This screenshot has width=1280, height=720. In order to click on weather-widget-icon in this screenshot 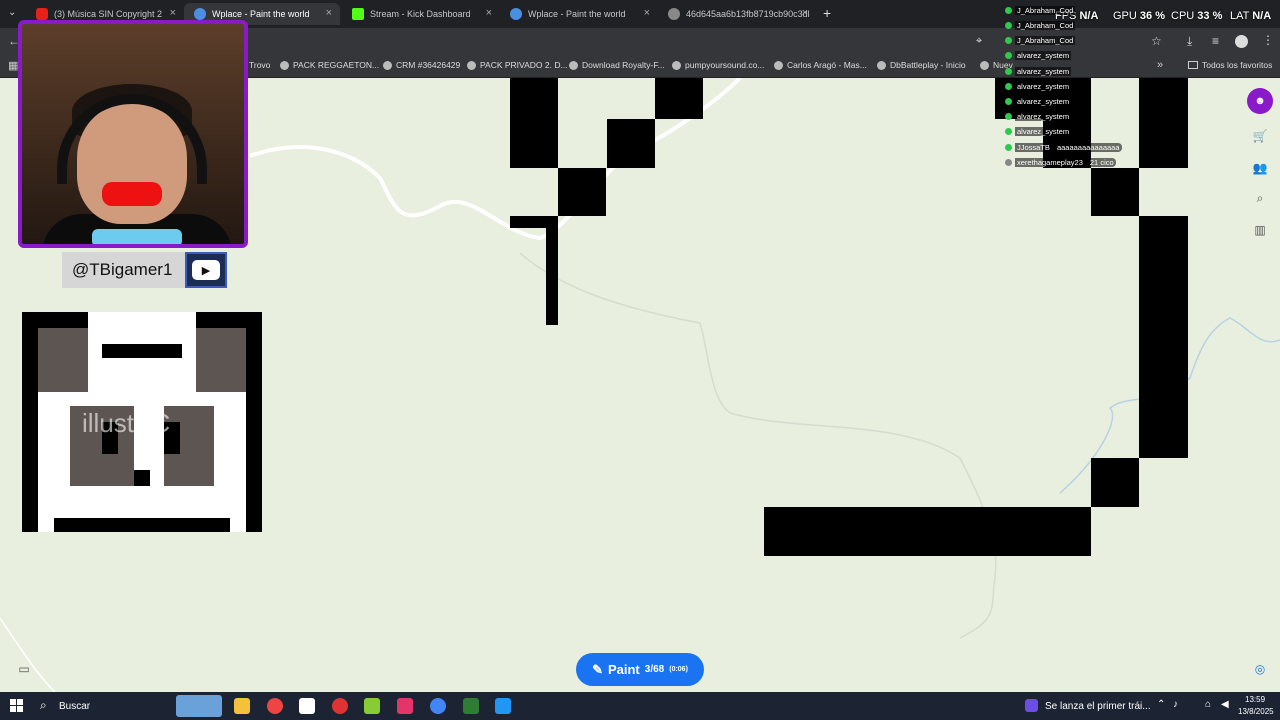, I will do `click(199, 706)`.